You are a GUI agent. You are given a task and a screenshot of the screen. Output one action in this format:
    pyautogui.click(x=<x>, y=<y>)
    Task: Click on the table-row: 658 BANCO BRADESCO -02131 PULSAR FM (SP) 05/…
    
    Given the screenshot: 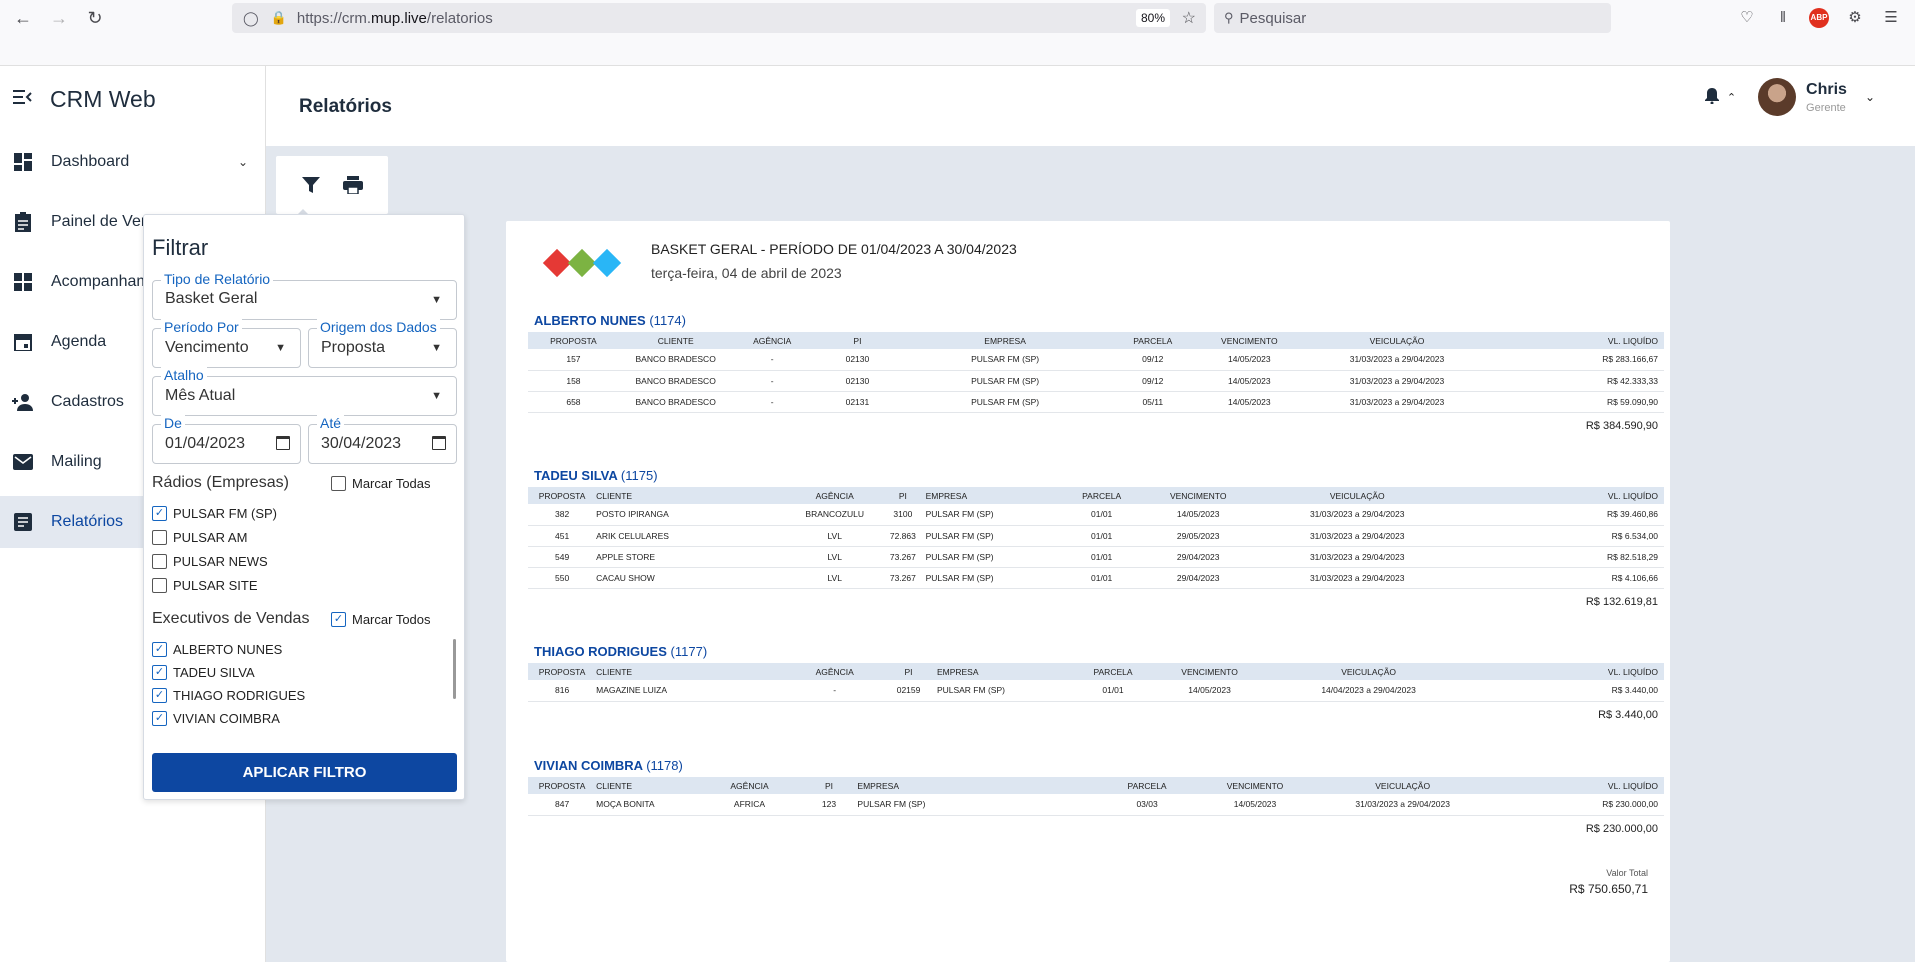 What is the action you would take?
    pyautogui.click(x=1096, y=402)
    